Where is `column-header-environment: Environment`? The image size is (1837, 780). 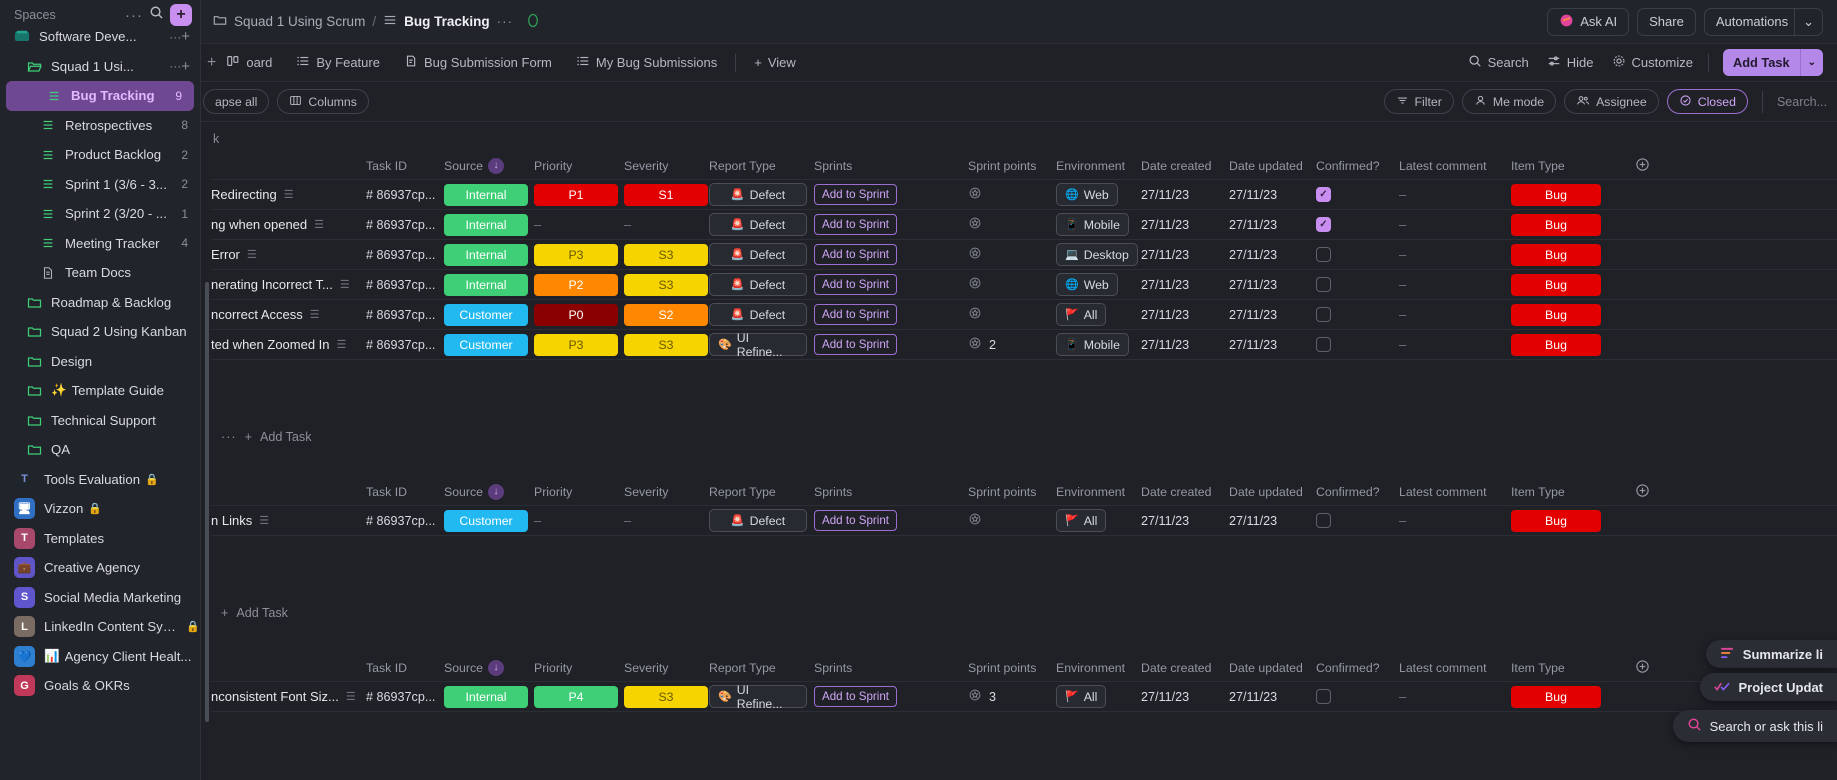
column-header-environment: Environment is located at coordinates (1090, 492).